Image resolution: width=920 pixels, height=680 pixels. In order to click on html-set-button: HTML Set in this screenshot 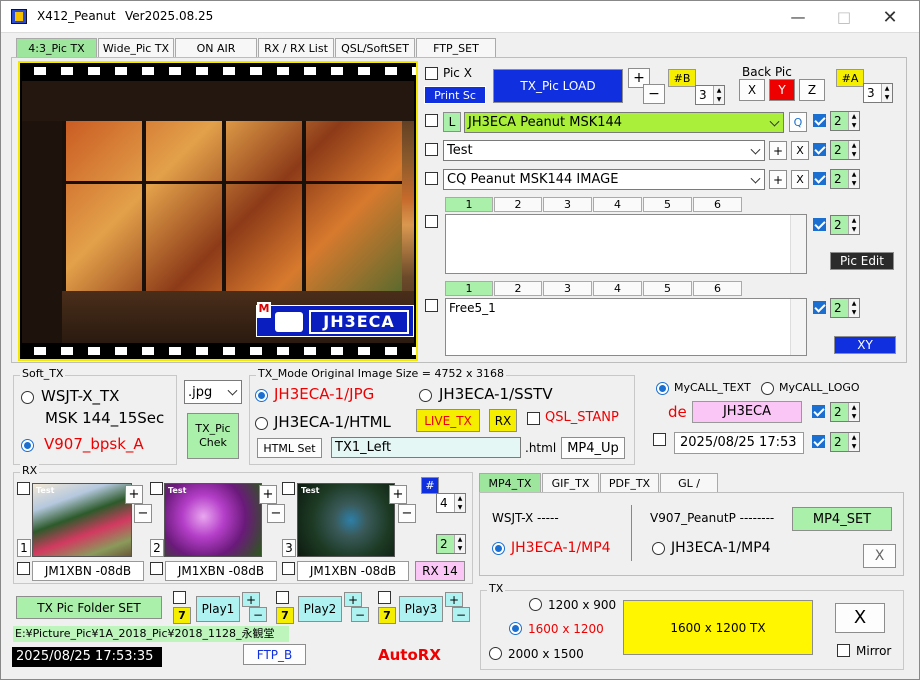, I will do `click(289, 448)`.